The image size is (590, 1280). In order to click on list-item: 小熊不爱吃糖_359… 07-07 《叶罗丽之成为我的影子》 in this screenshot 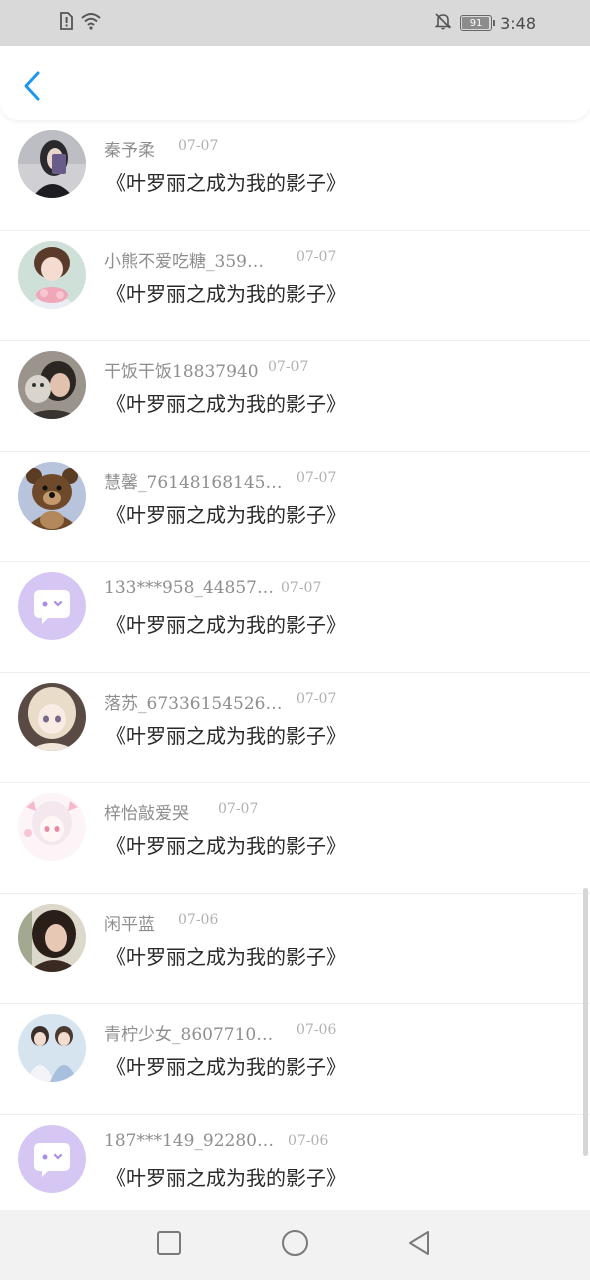, I will do `click(295, 286)`.